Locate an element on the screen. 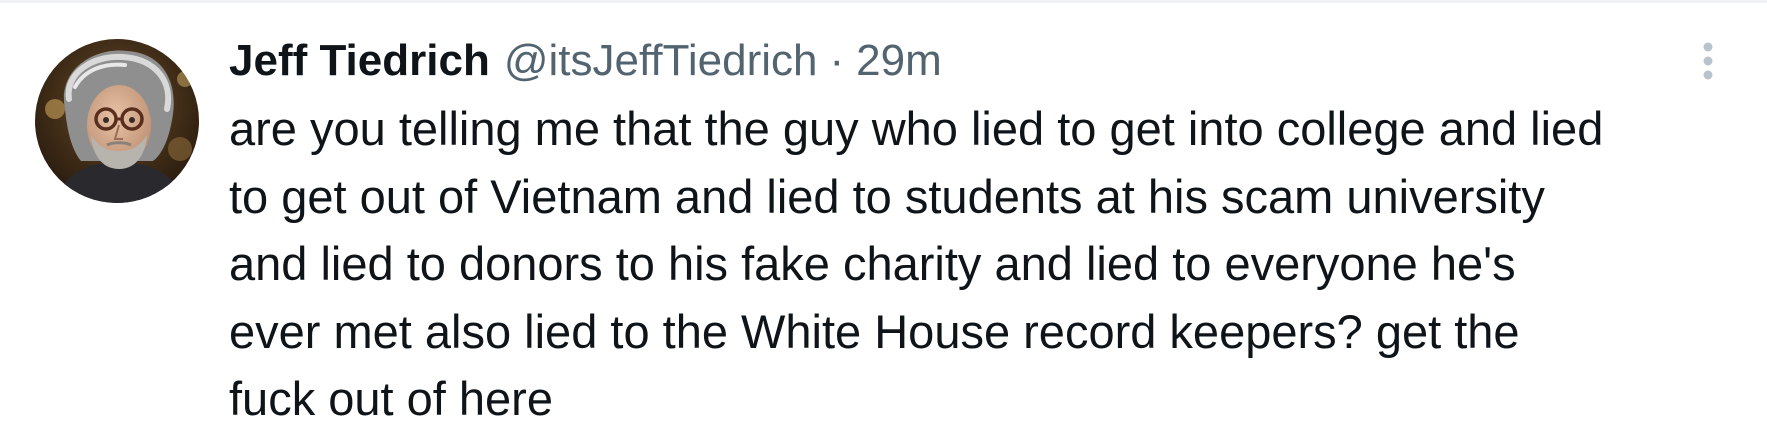  tweet-timestamp: 29m is located at coordinates (899, 61).